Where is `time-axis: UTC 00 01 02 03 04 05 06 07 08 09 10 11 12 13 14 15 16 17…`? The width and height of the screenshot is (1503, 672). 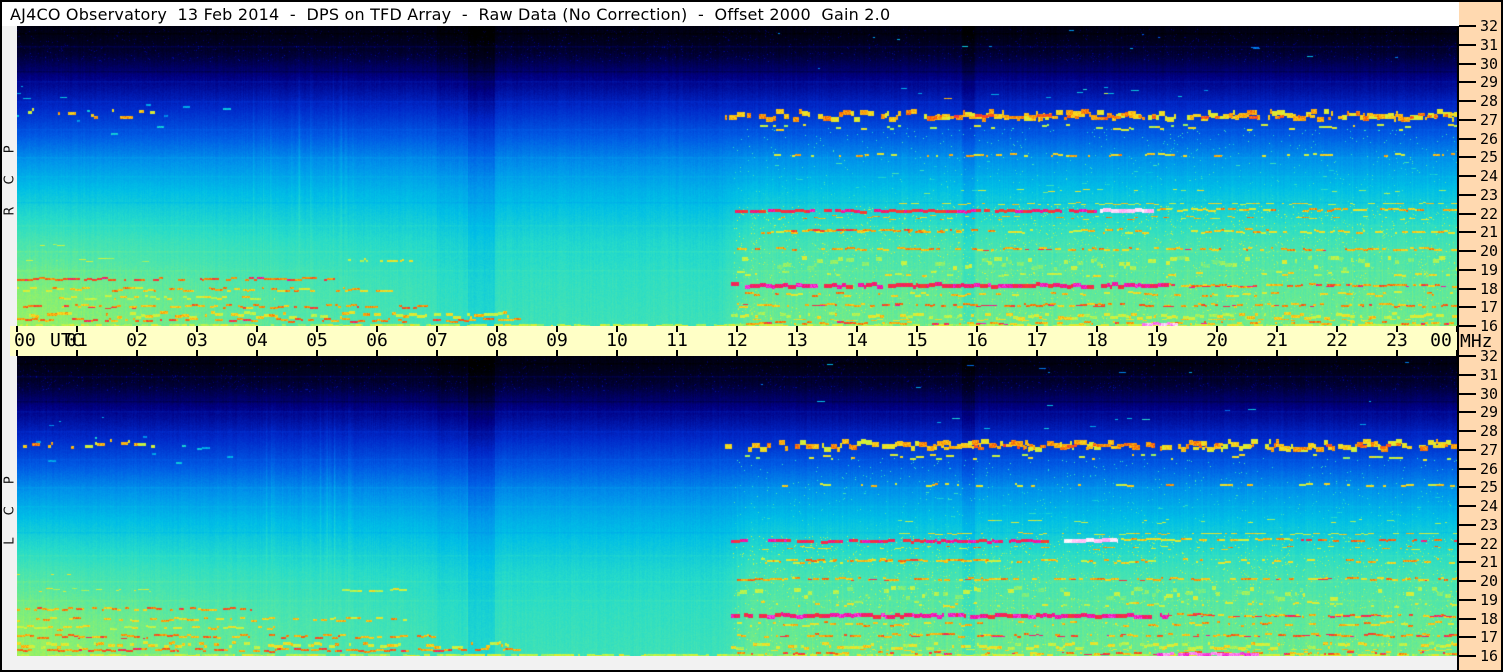 time-axis: UTC 00 01 02 03 04 05 06 07 08 09 10 11 12 13 14 15 16 17… is located at coordinates (734, 341).